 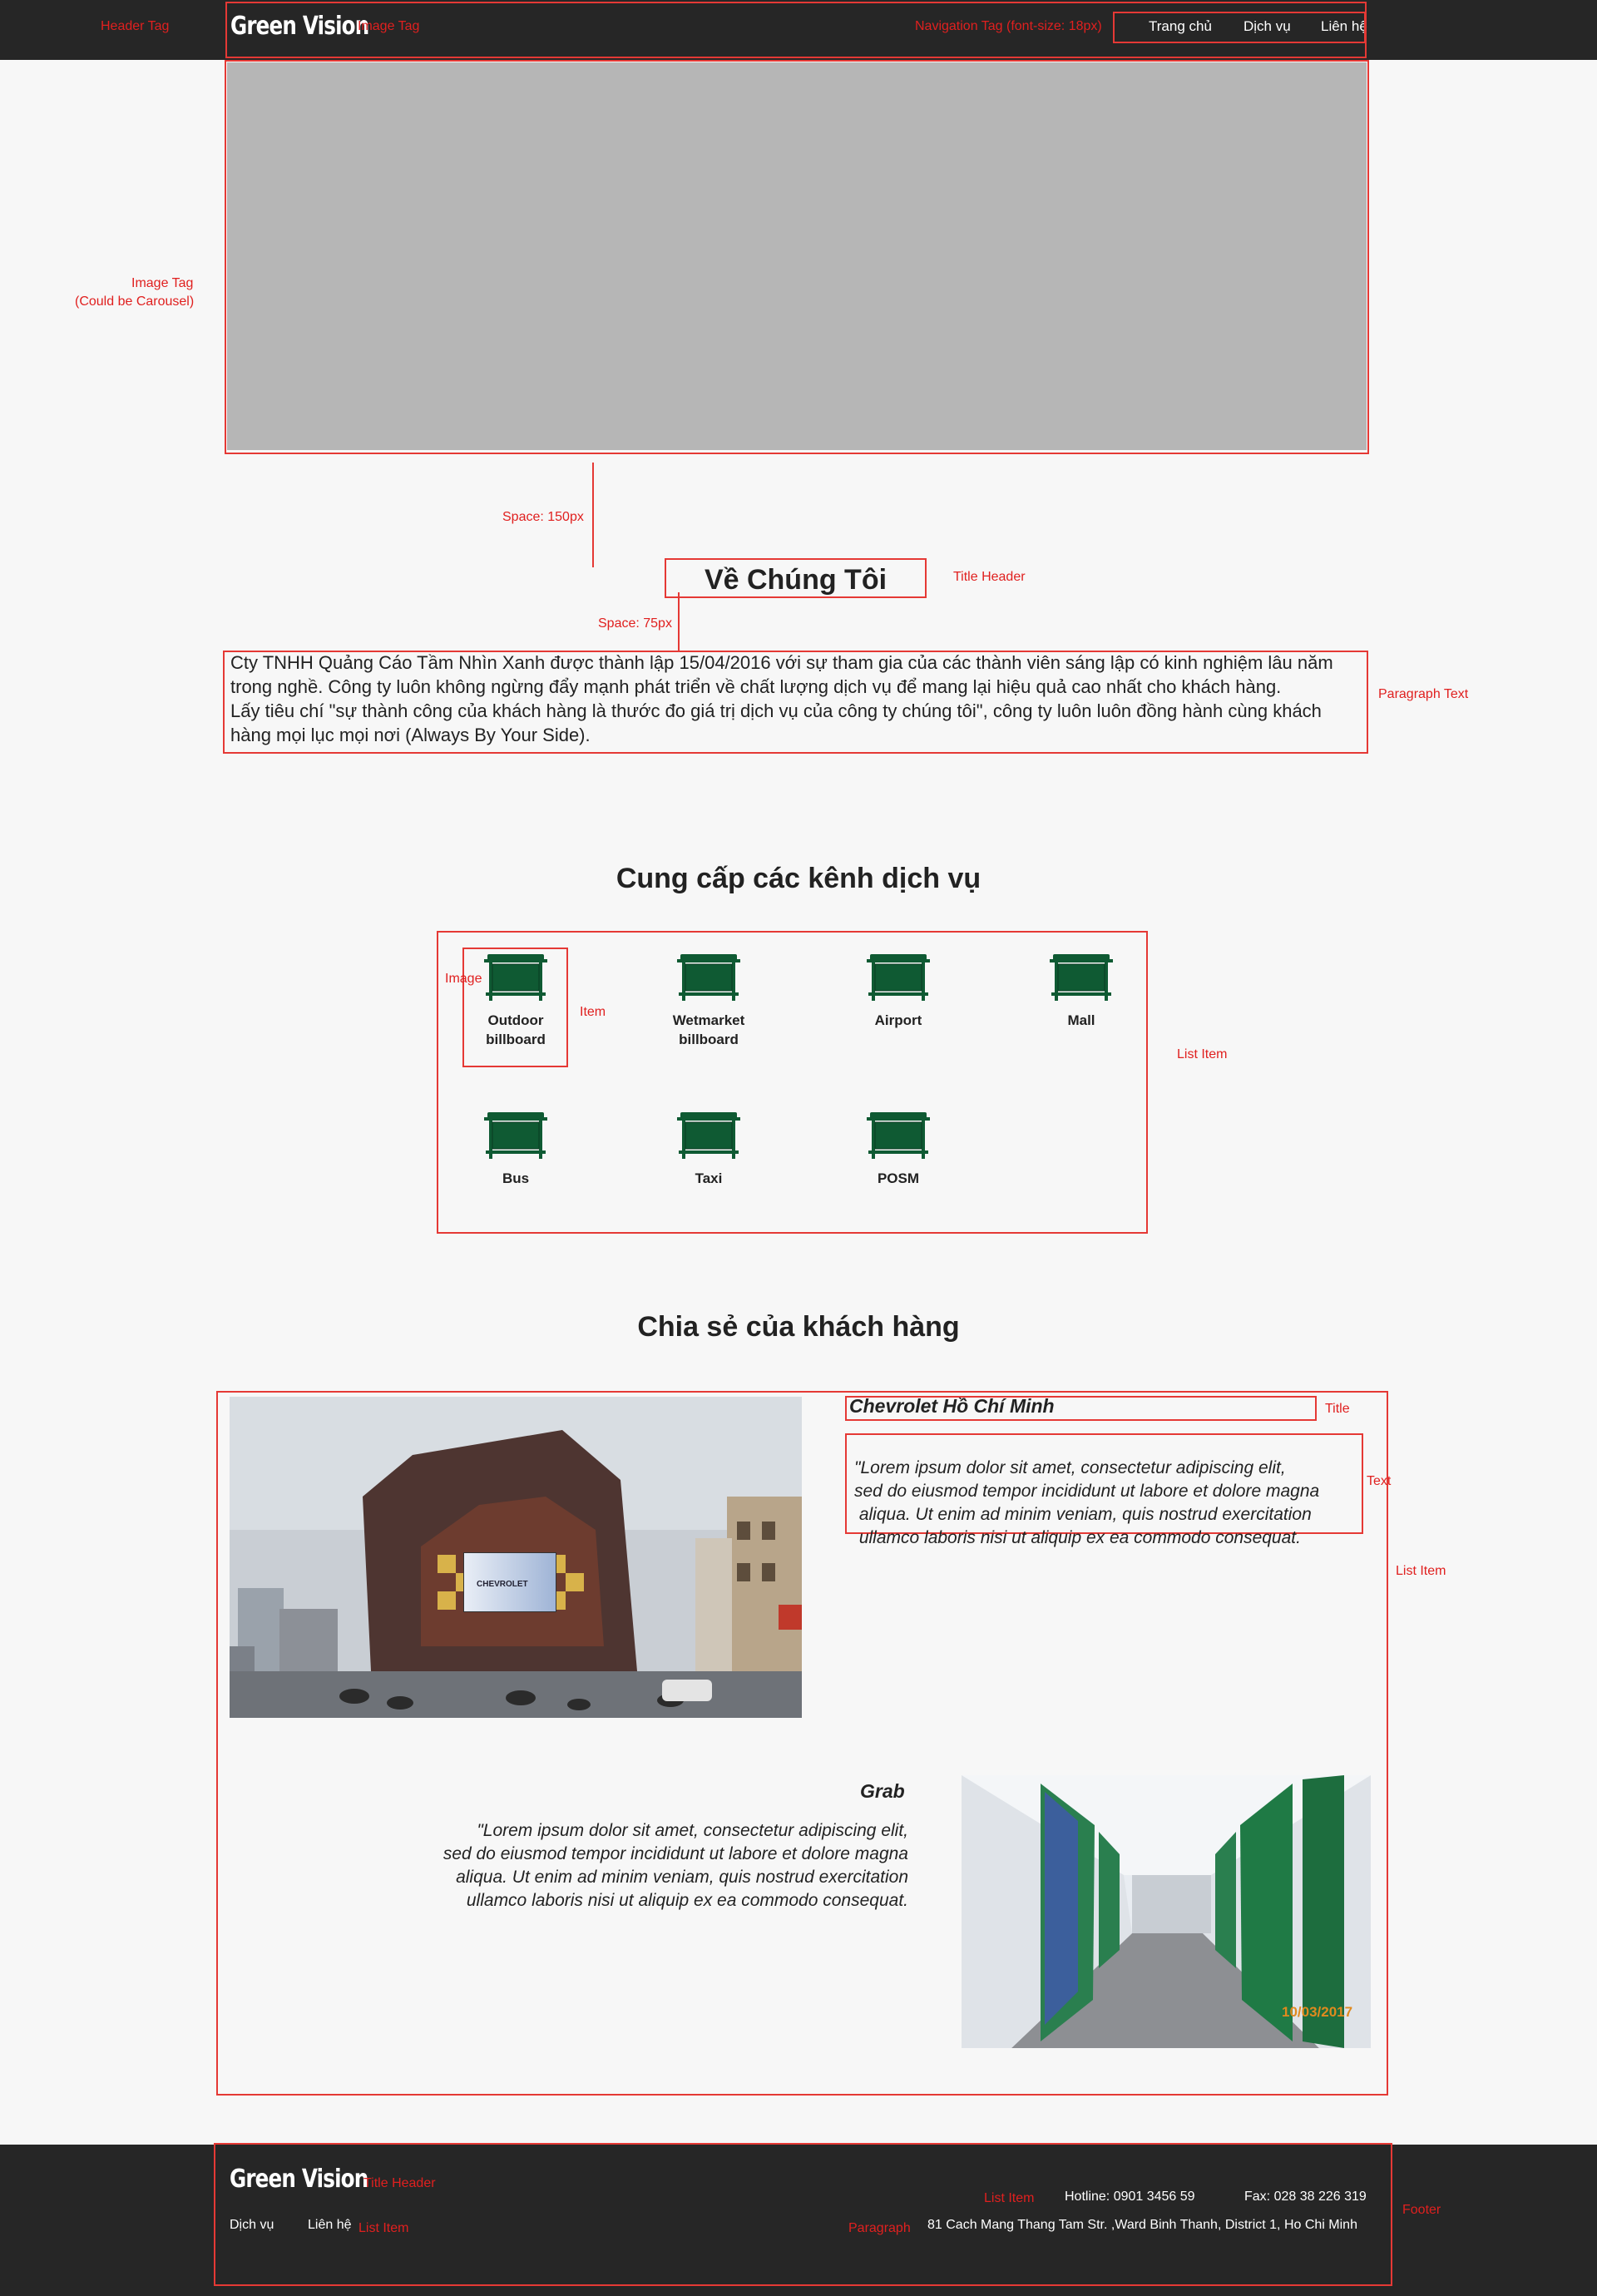 I want to click on service-item: Bus, so click(x=515, y=1148).